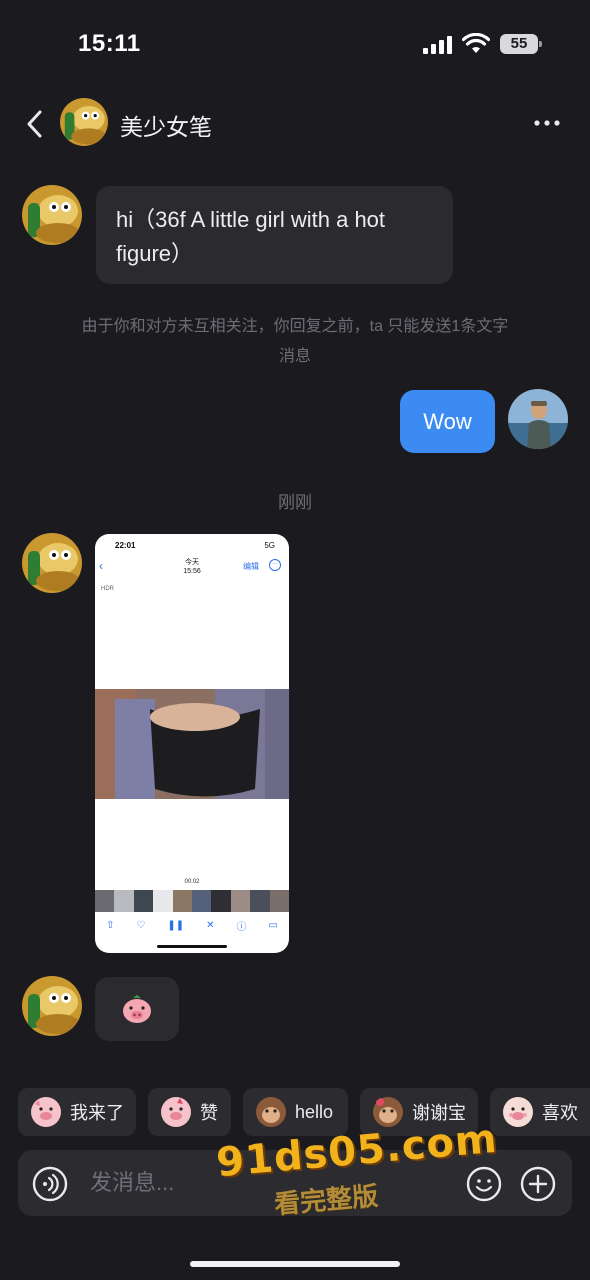 The height and width of the screenshot is (1280, 590). What do you see at coordinates (314, 1111) in the screenshot?
I see `quick-reply-label: hello` at bounding box center [314, 1111].